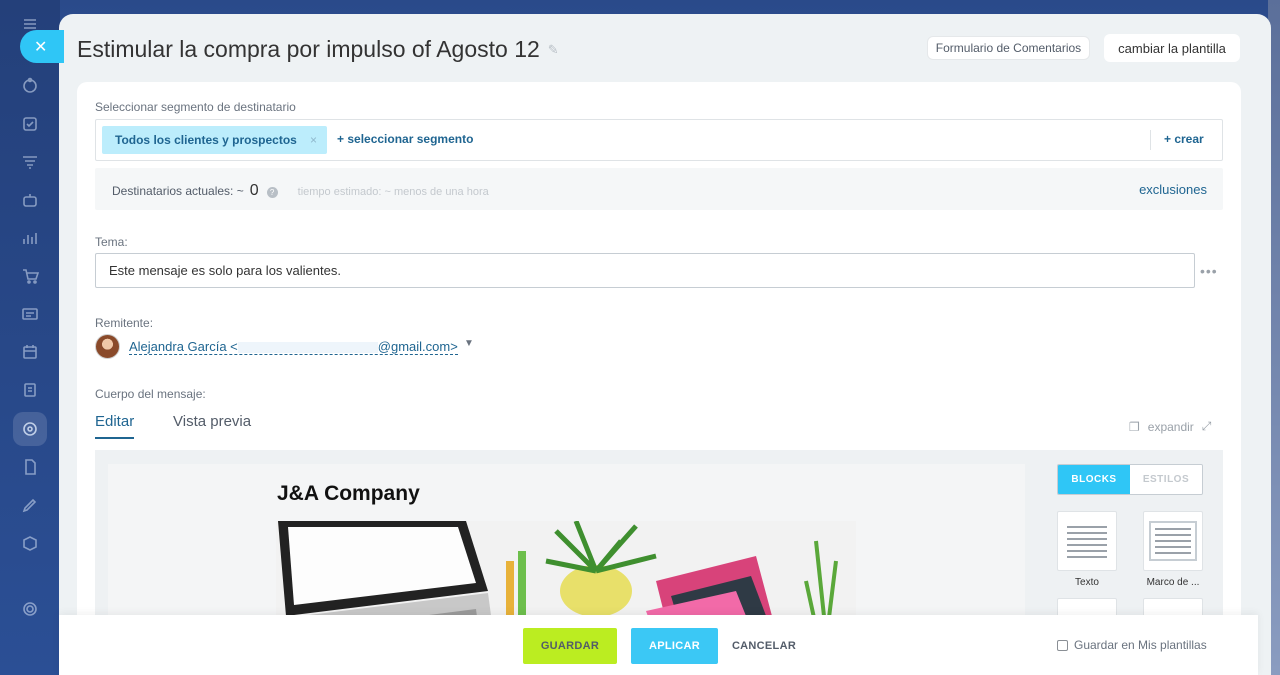  Describe the element at coordinates (1087, 541) in the screenshot. I see `text-block-icon` at that location.